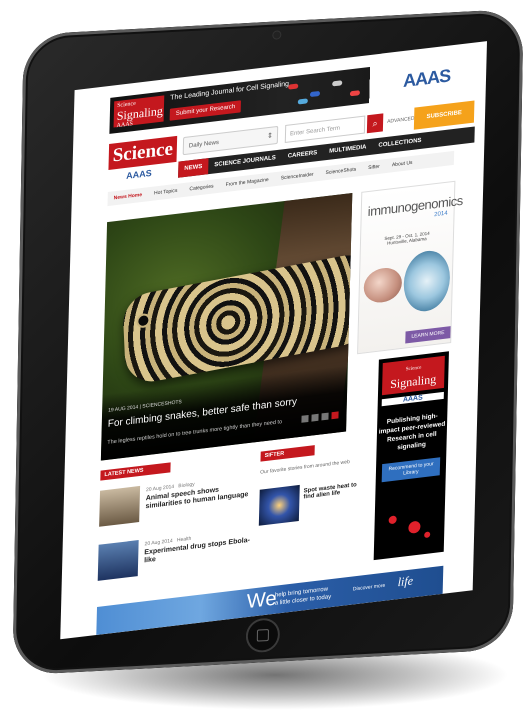  I want to click on subnav-scienceinsider: ScienceInsider, so click(297, 177).